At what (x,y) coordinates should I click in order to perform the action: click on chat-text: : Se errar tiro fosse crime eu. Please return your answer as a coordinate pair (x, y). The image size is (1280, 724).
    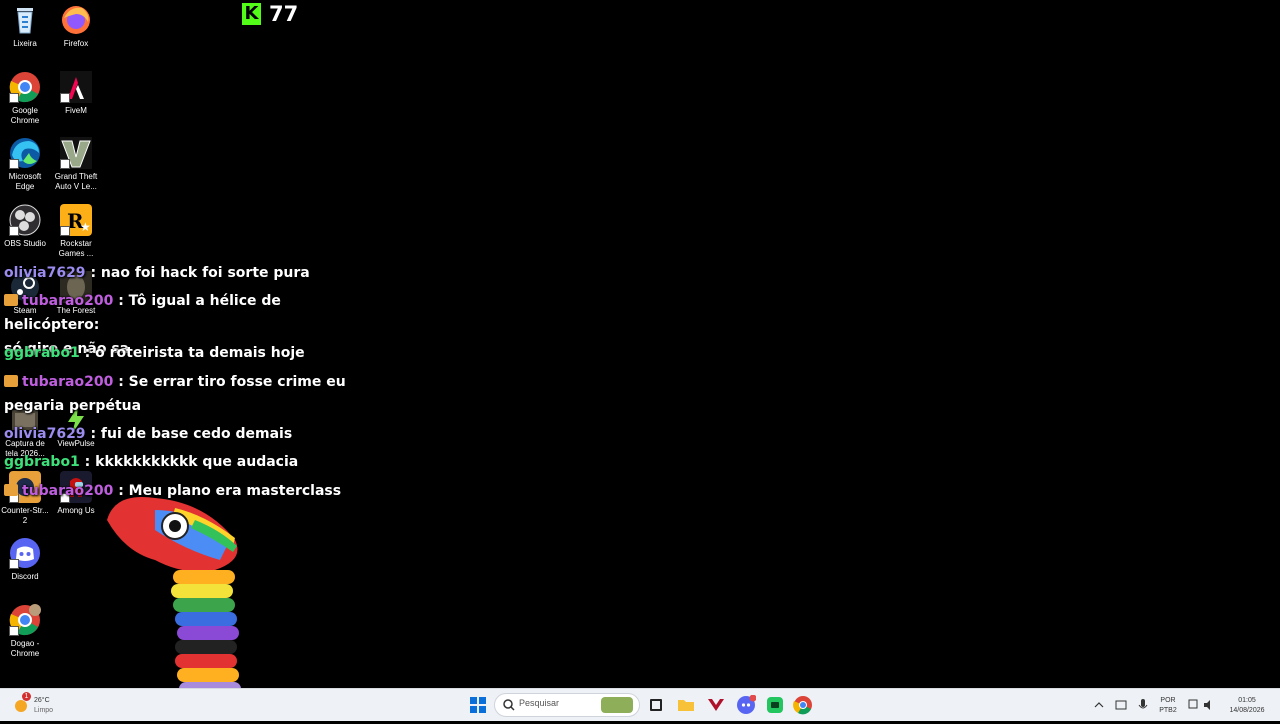
    Looking at the image, I should click on (232, 382).